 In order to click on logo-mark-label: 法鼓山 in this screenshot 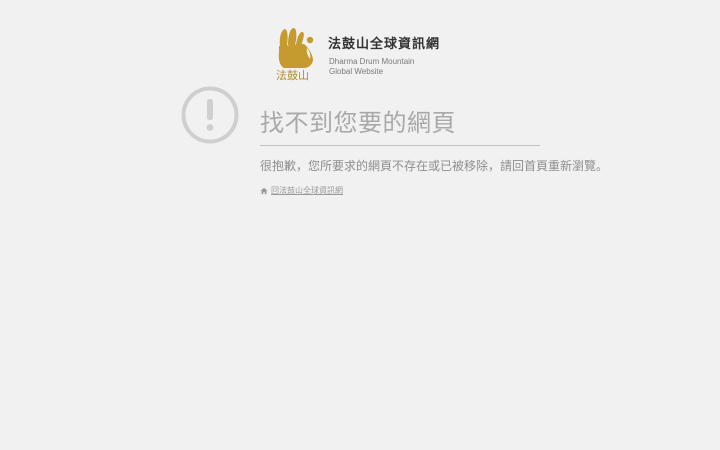, I will do `click(292, 75)`.